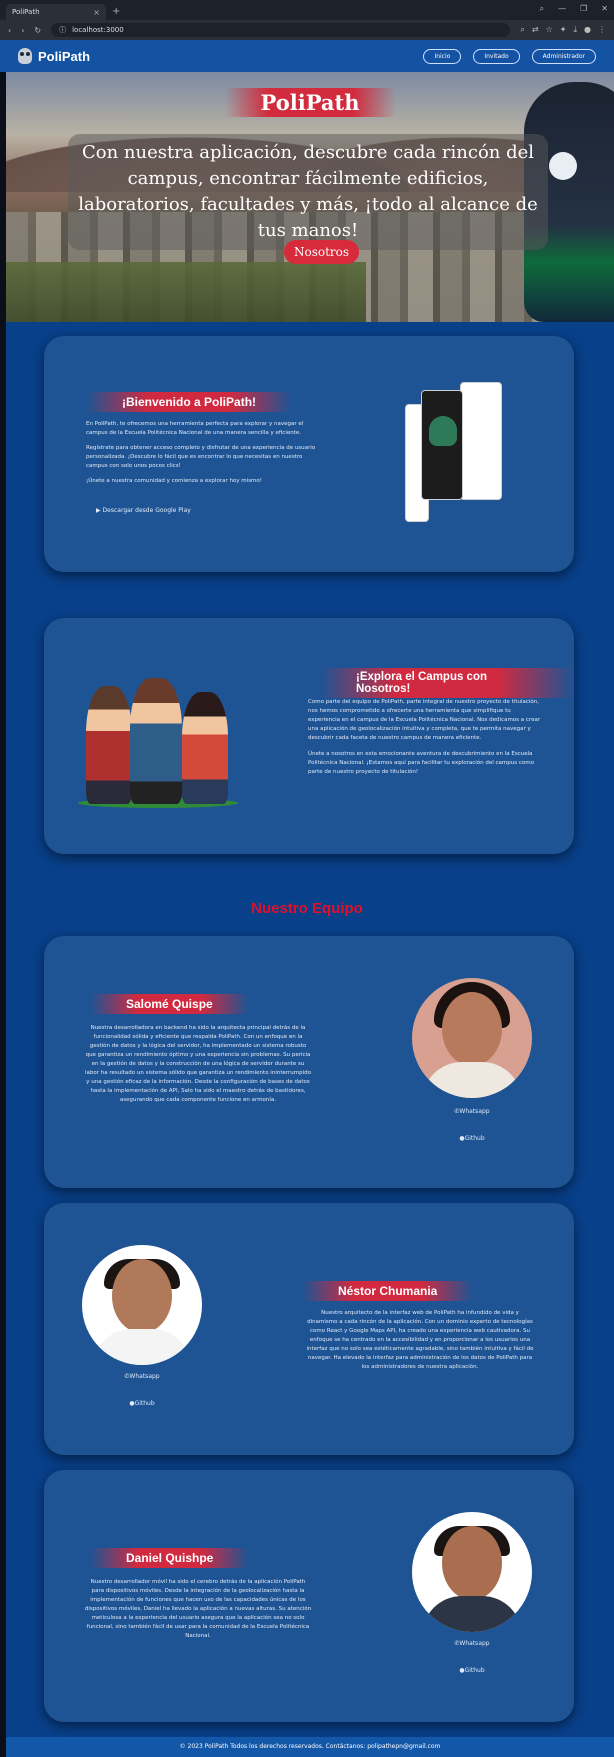  What do you see at coordinates (62, 30) in the screenshot?
I see `site-info-icon: ⓘ` at bounding box center [62, 30].